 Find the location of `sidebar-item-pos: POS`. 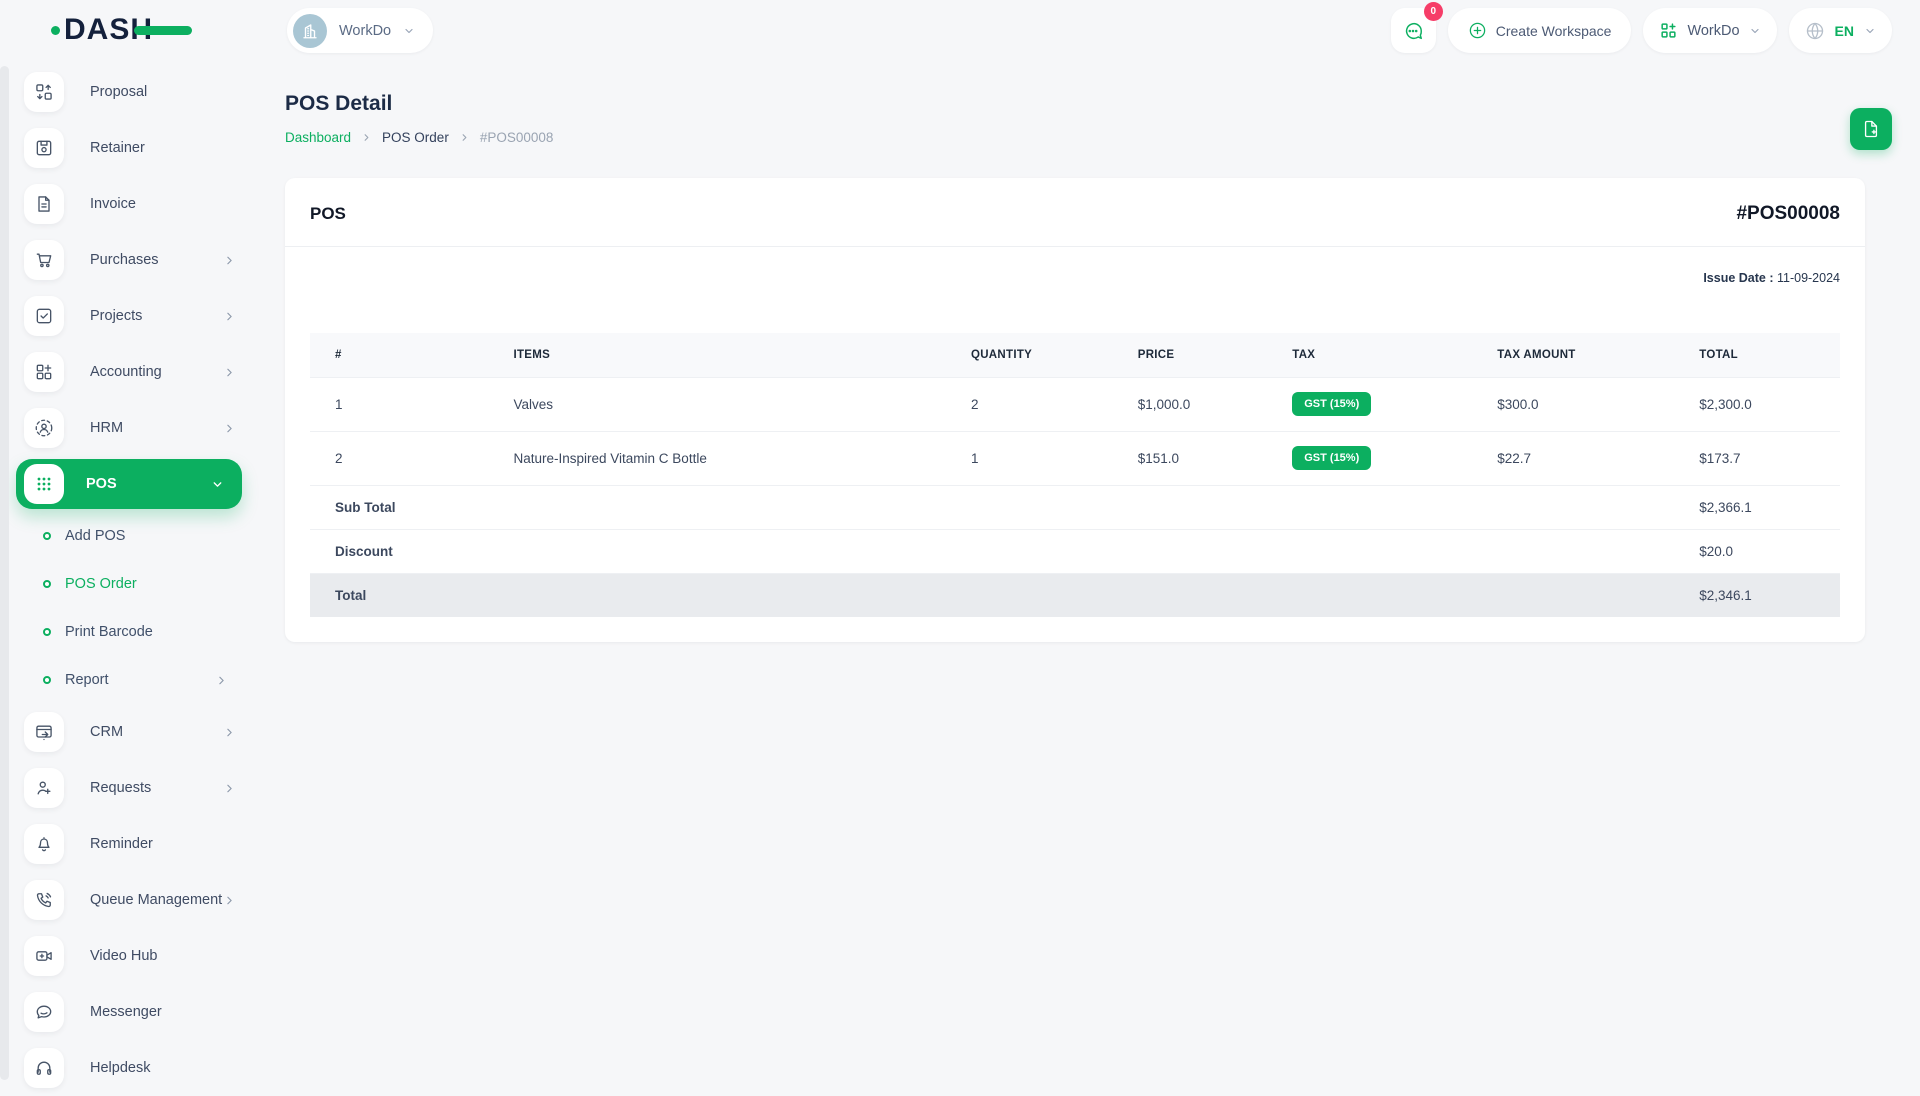

sidebar-item-pos: POS is located at coordinates (129, 484).